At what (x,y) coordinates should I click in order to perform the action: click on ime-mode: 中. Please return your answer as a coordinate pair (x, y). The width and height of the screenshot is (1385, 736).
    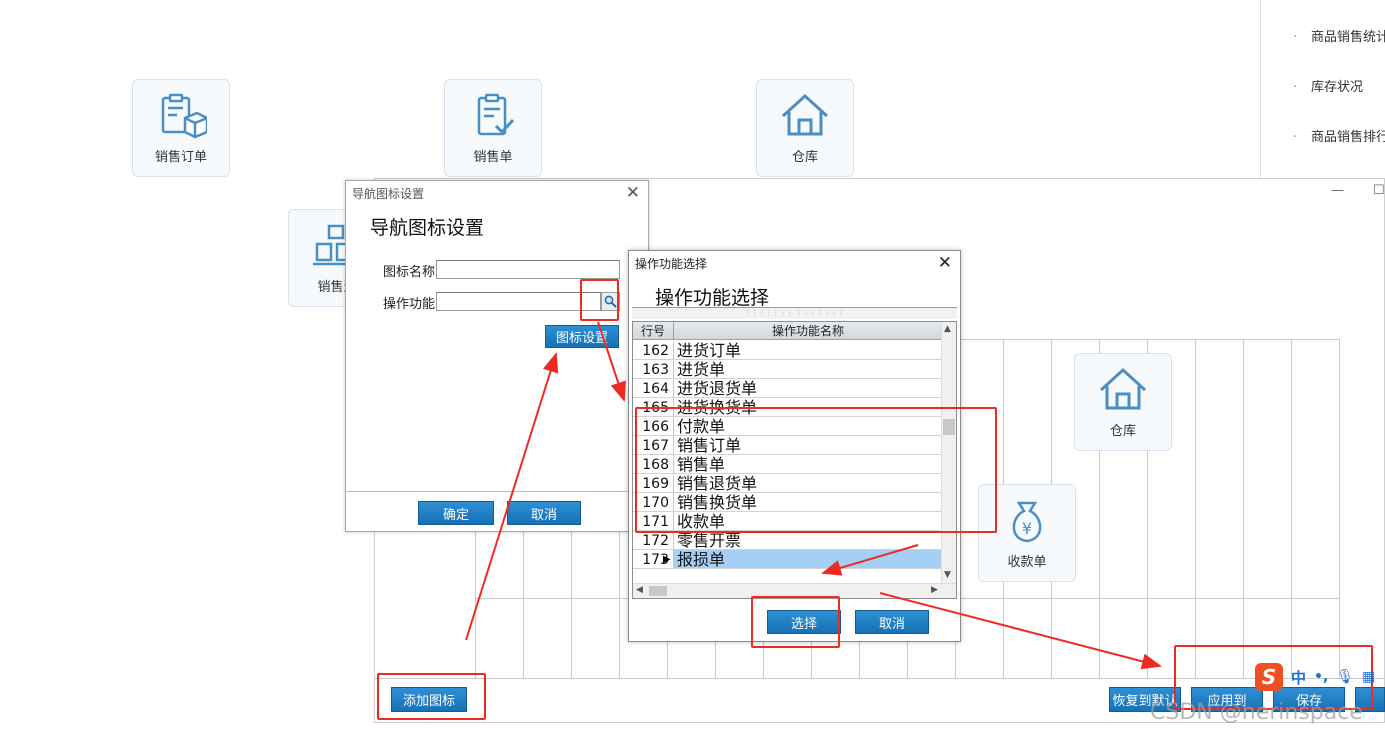
    Looking at the image, I should click on (1298, 677).